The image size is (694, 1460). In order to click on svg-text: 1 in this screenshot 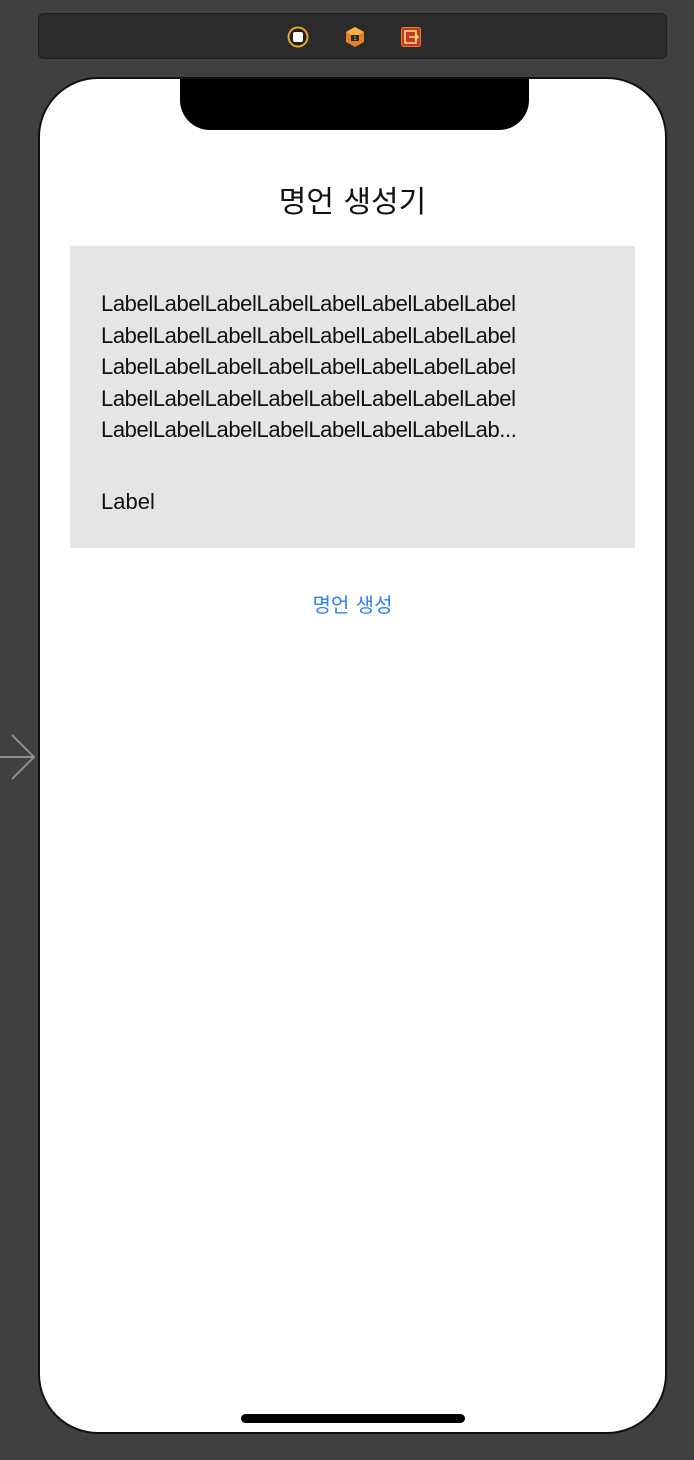, I will do `click(354, 39)`.